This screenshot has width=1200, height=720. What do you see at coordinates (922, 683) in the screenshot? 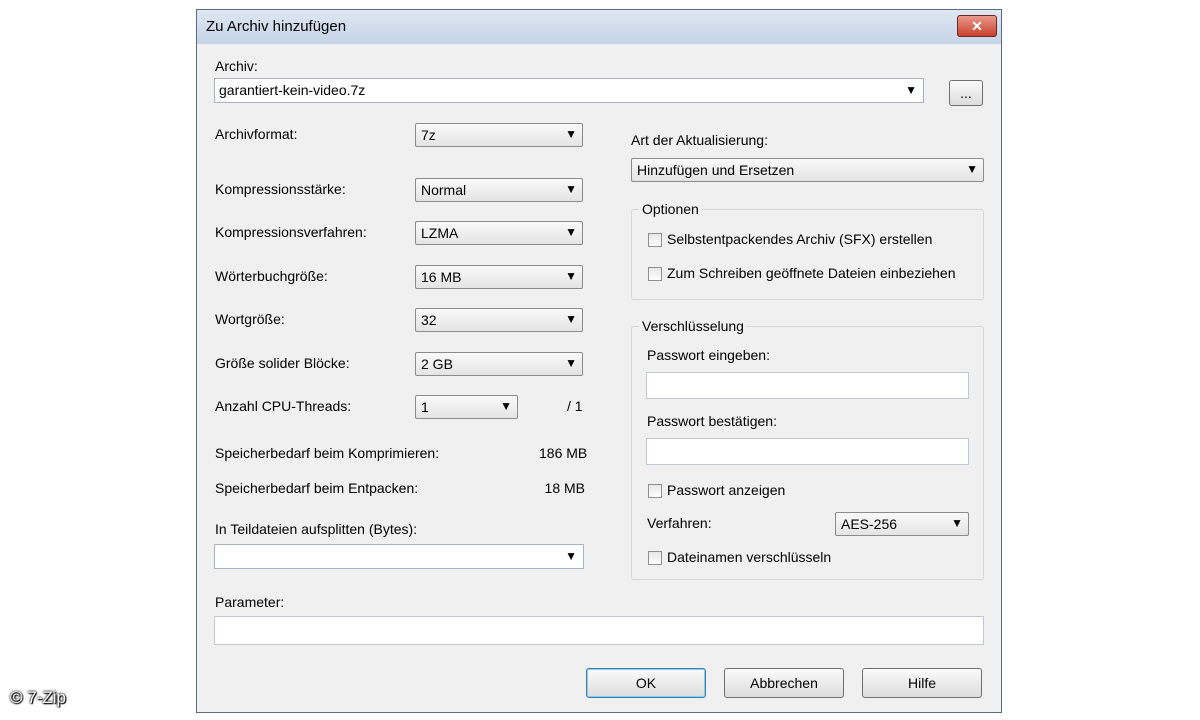
I see `help-button: Hilfe` at bounding box center [922, 683].